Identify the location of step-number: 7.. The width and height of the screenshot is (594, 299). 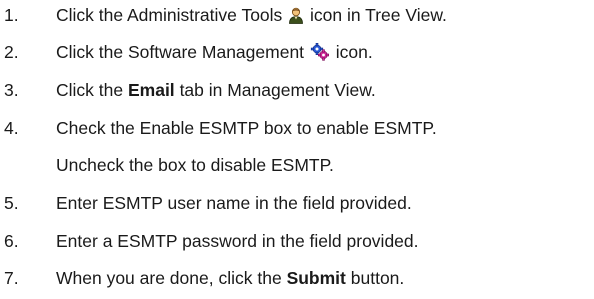
(11, 278).